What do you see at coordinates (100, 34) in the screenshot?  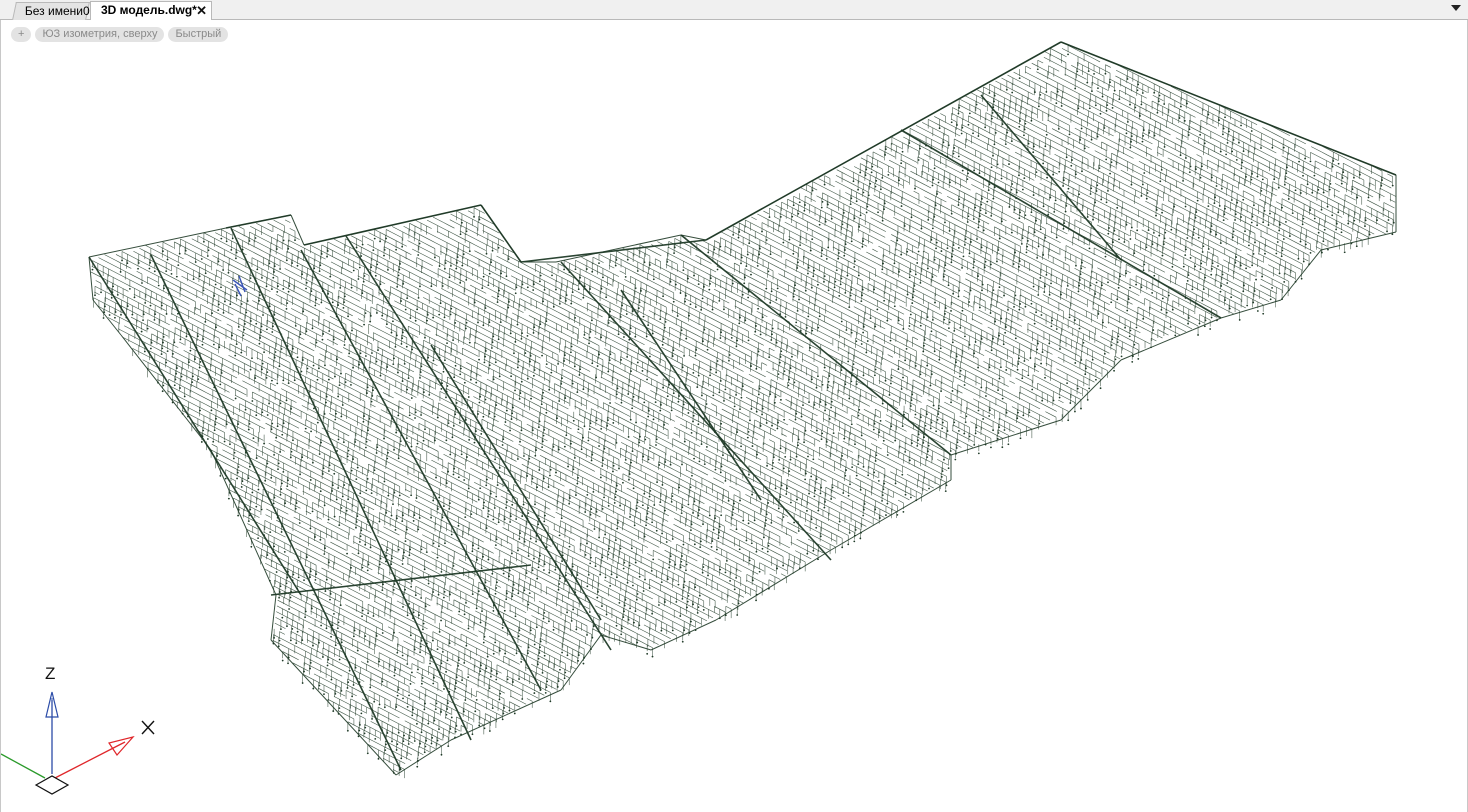 I see `view-preset-button: ЮЗ изометрия, сверху` at bounding box center [100, 34].